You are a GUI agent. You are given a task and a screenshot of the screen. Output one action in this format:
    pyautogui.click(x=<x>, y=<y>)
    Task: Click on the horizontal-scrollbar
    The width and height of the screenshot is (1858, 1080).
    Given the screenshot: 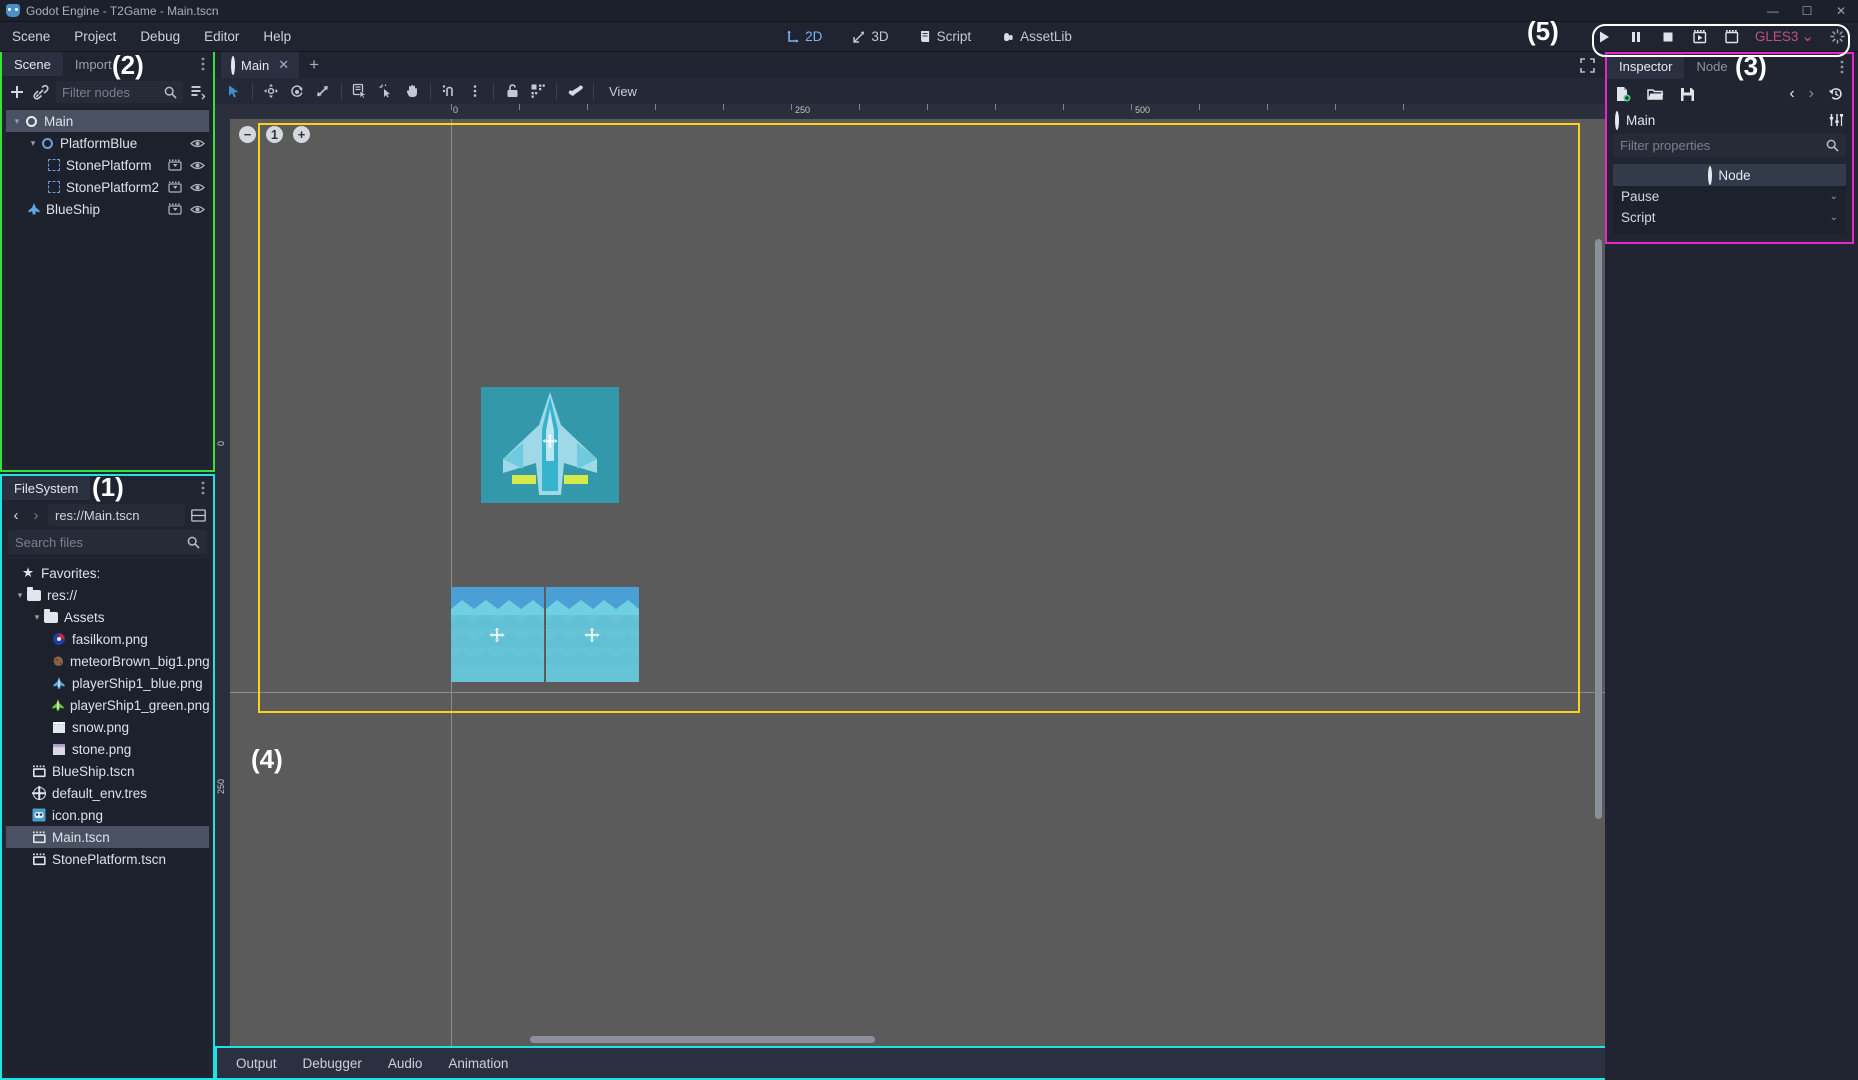 What is the action you would take?
    pyautogui.click(x=702, y=1039)
    